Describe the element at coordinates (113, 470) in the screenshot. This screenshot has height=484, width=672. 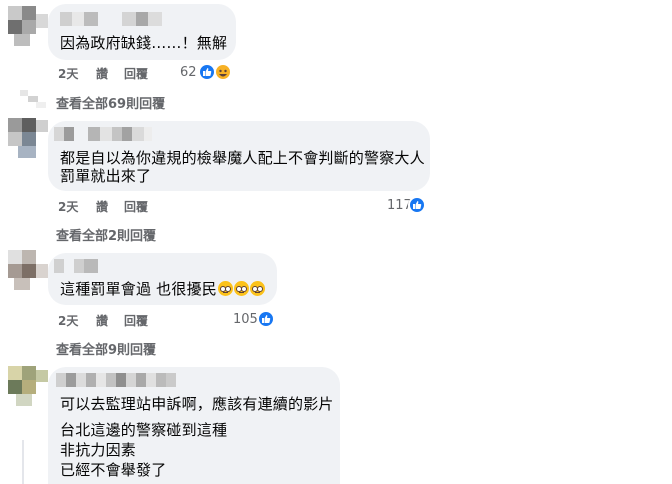
I see `comment-text: 已經不會舉發了` at that location.